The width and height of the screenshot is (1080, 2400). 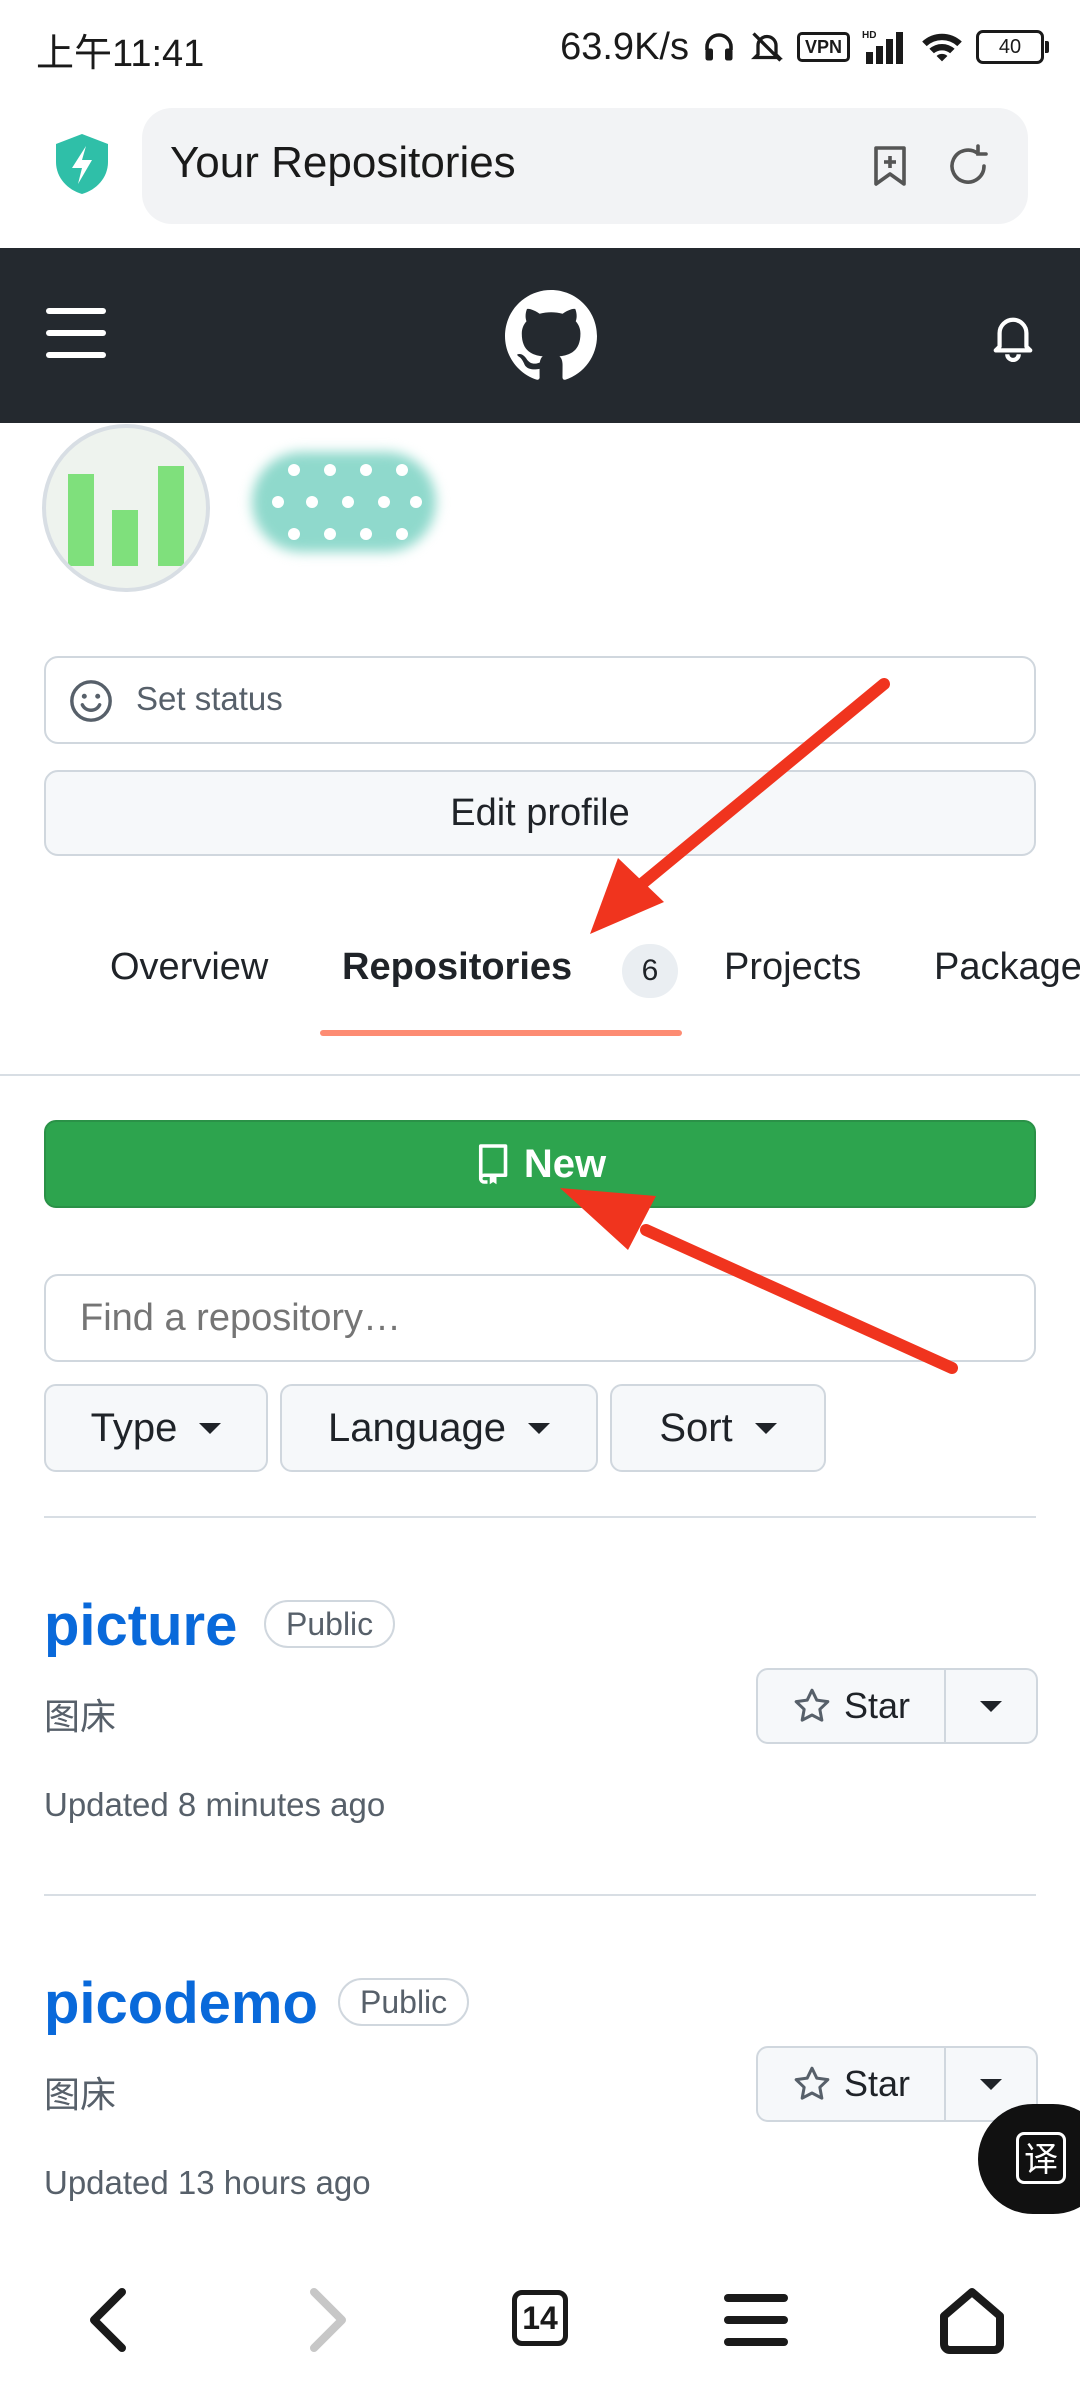 I want to click on browser-bar: Your Repositories, so click(x=540, y=172).